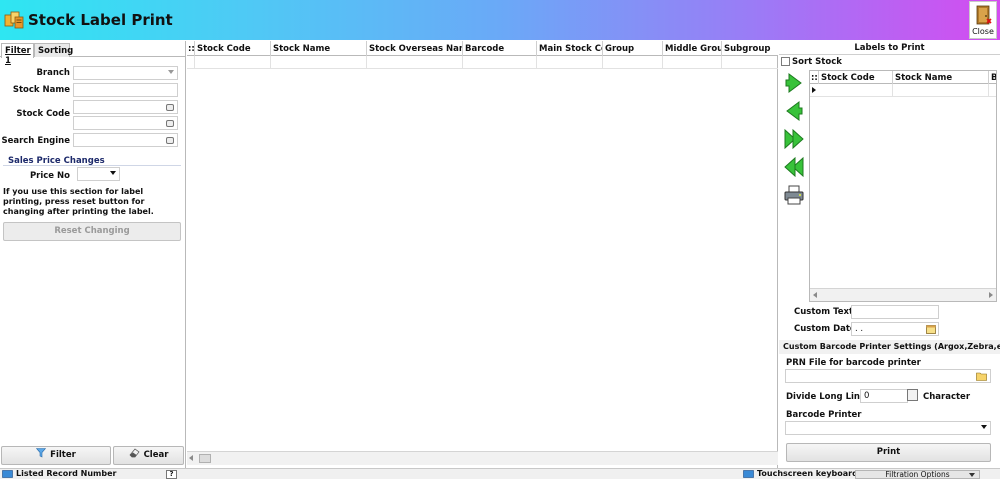 Image resolution: width=1000 pixels, height=479 pixels. I want to click on custom-text-label: Custom Text, so click(824, 312).